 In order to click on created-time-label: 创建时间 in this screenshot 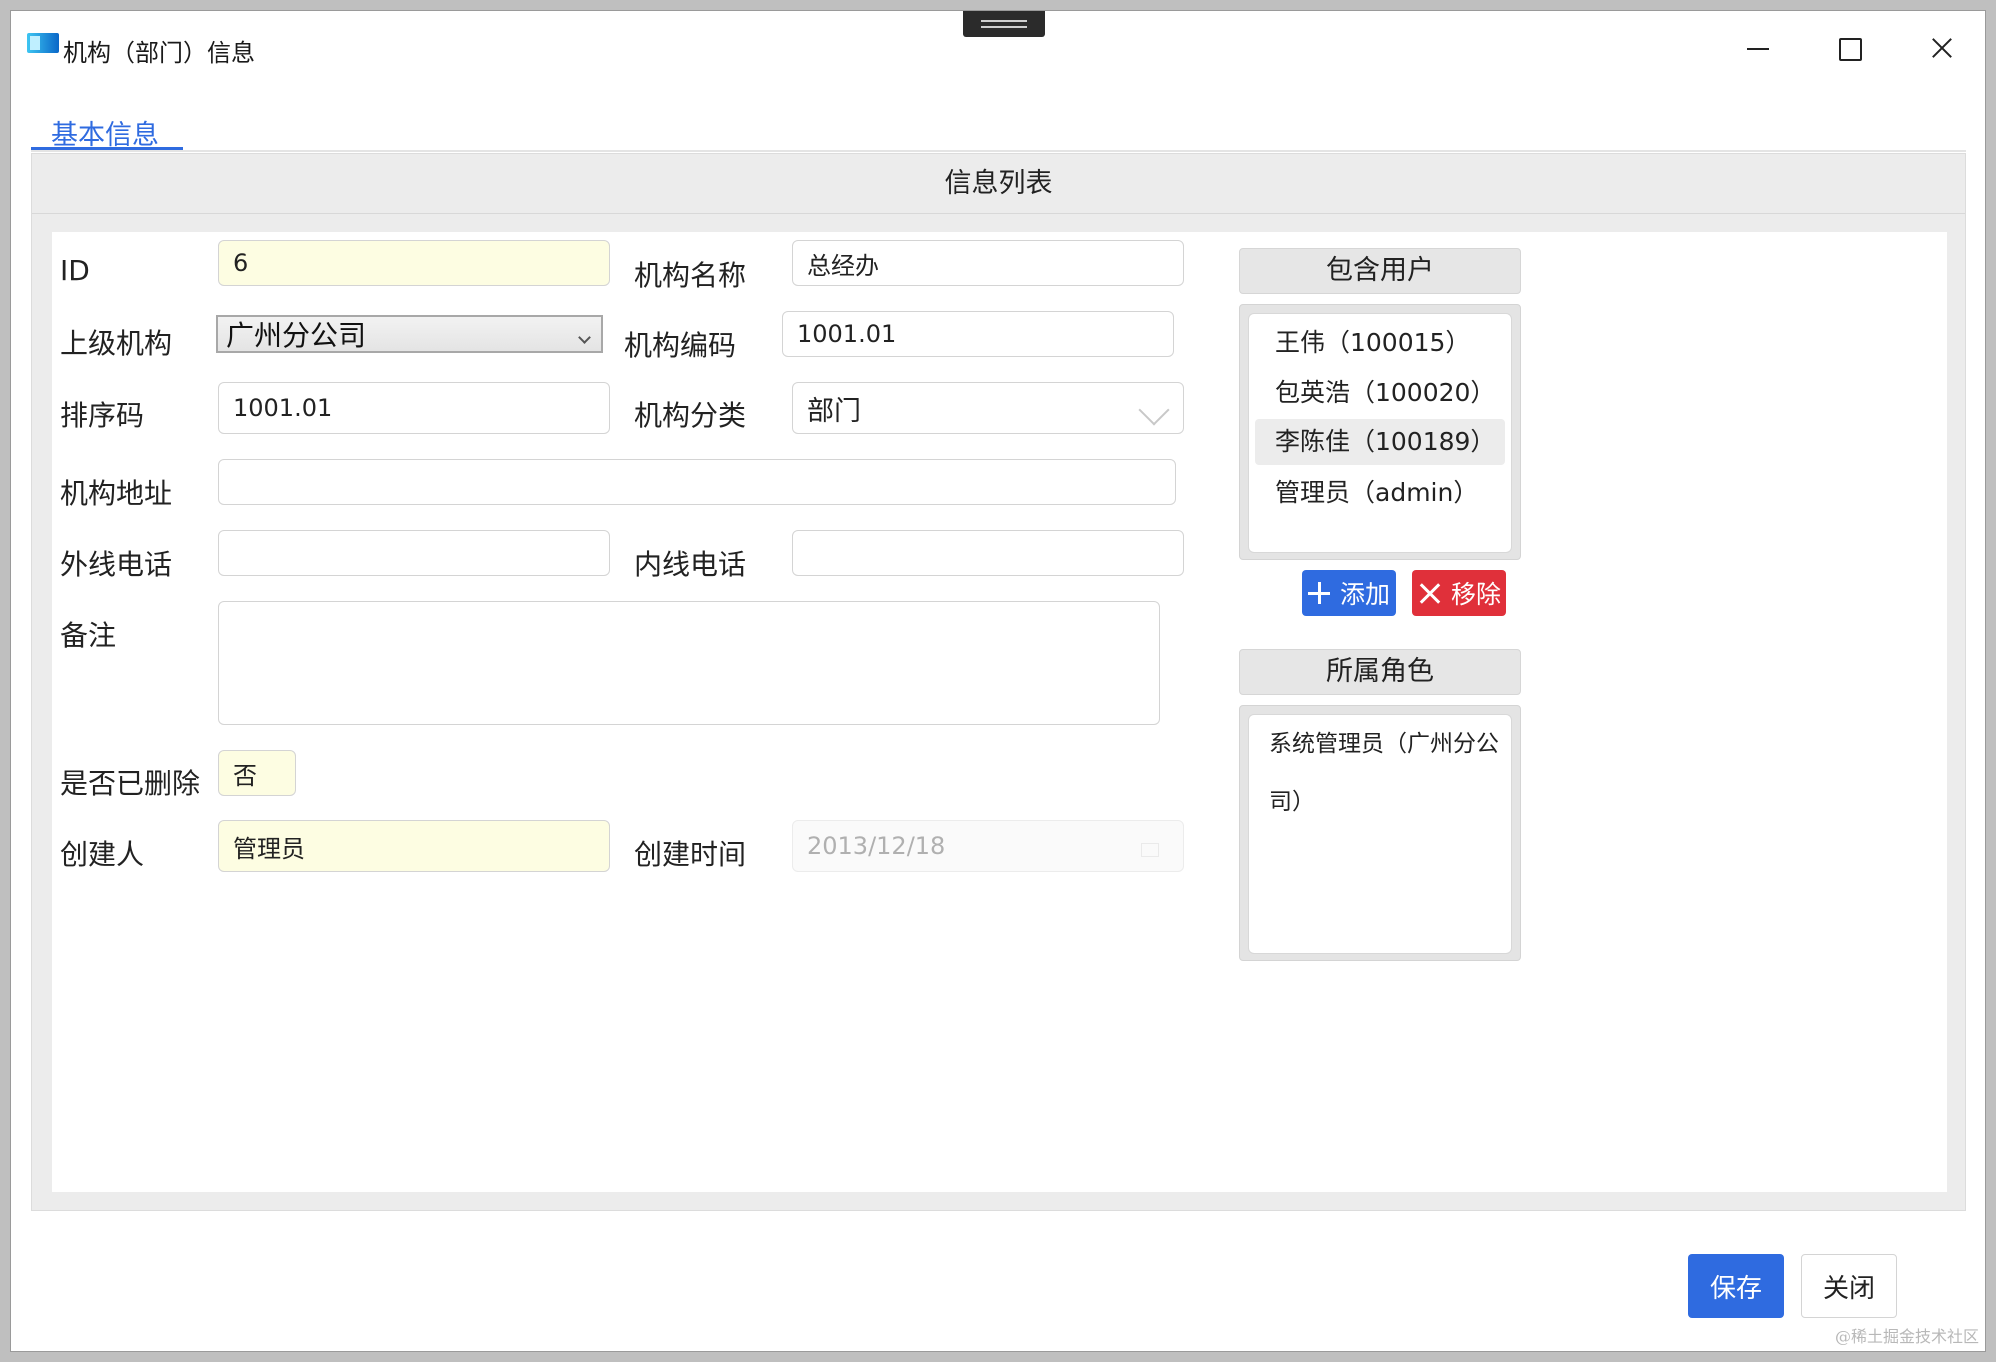, I will do `click(690, 854)`.